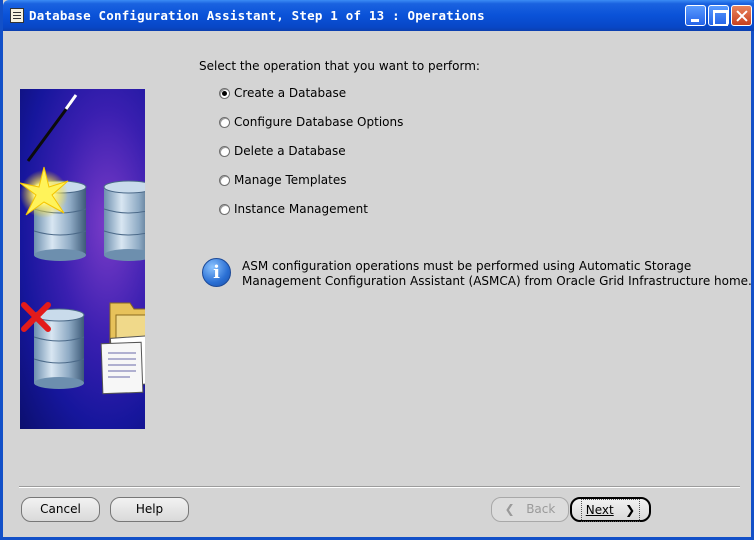 Image resolution: width=754 pixels, height=540 pixels. I want to click on option-label: Delete a Database, so click(290, 151).